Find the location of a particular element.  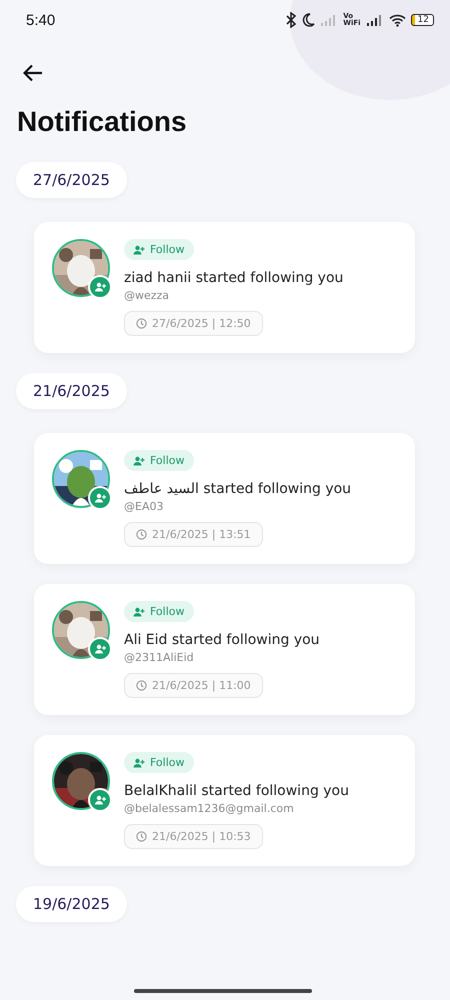

status-time: 5:40 is located at coordinates (41, 20).